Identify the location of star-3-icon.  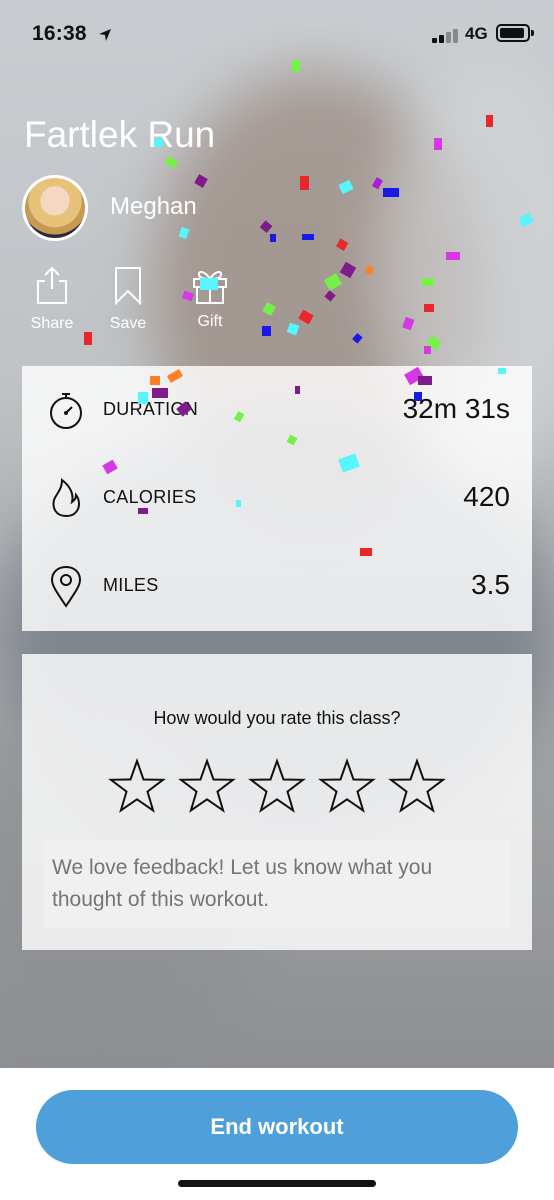
(277, 787).